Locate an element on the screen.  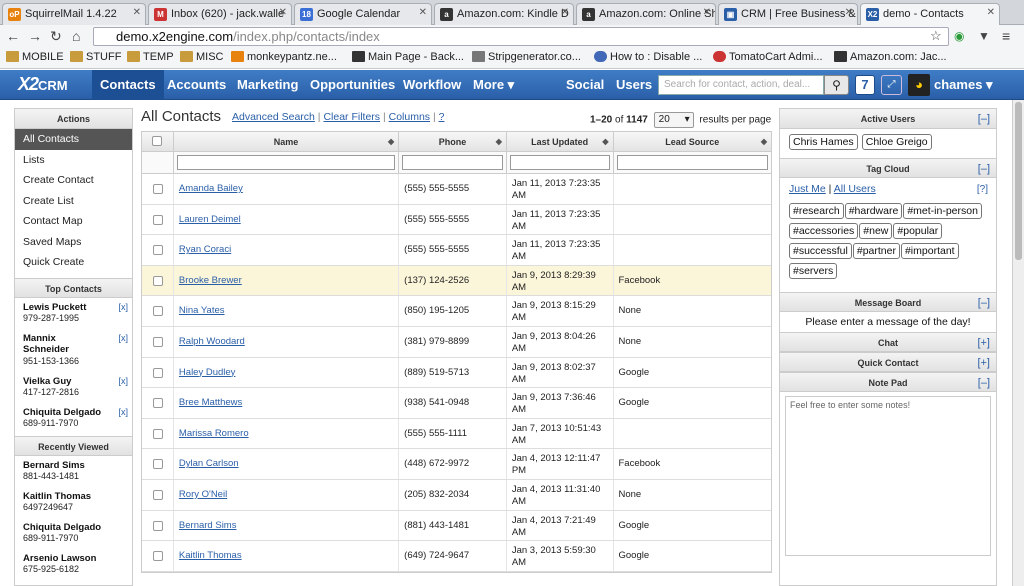
clear-filters-link: Clear Filters is located at coordinates (351, 117).